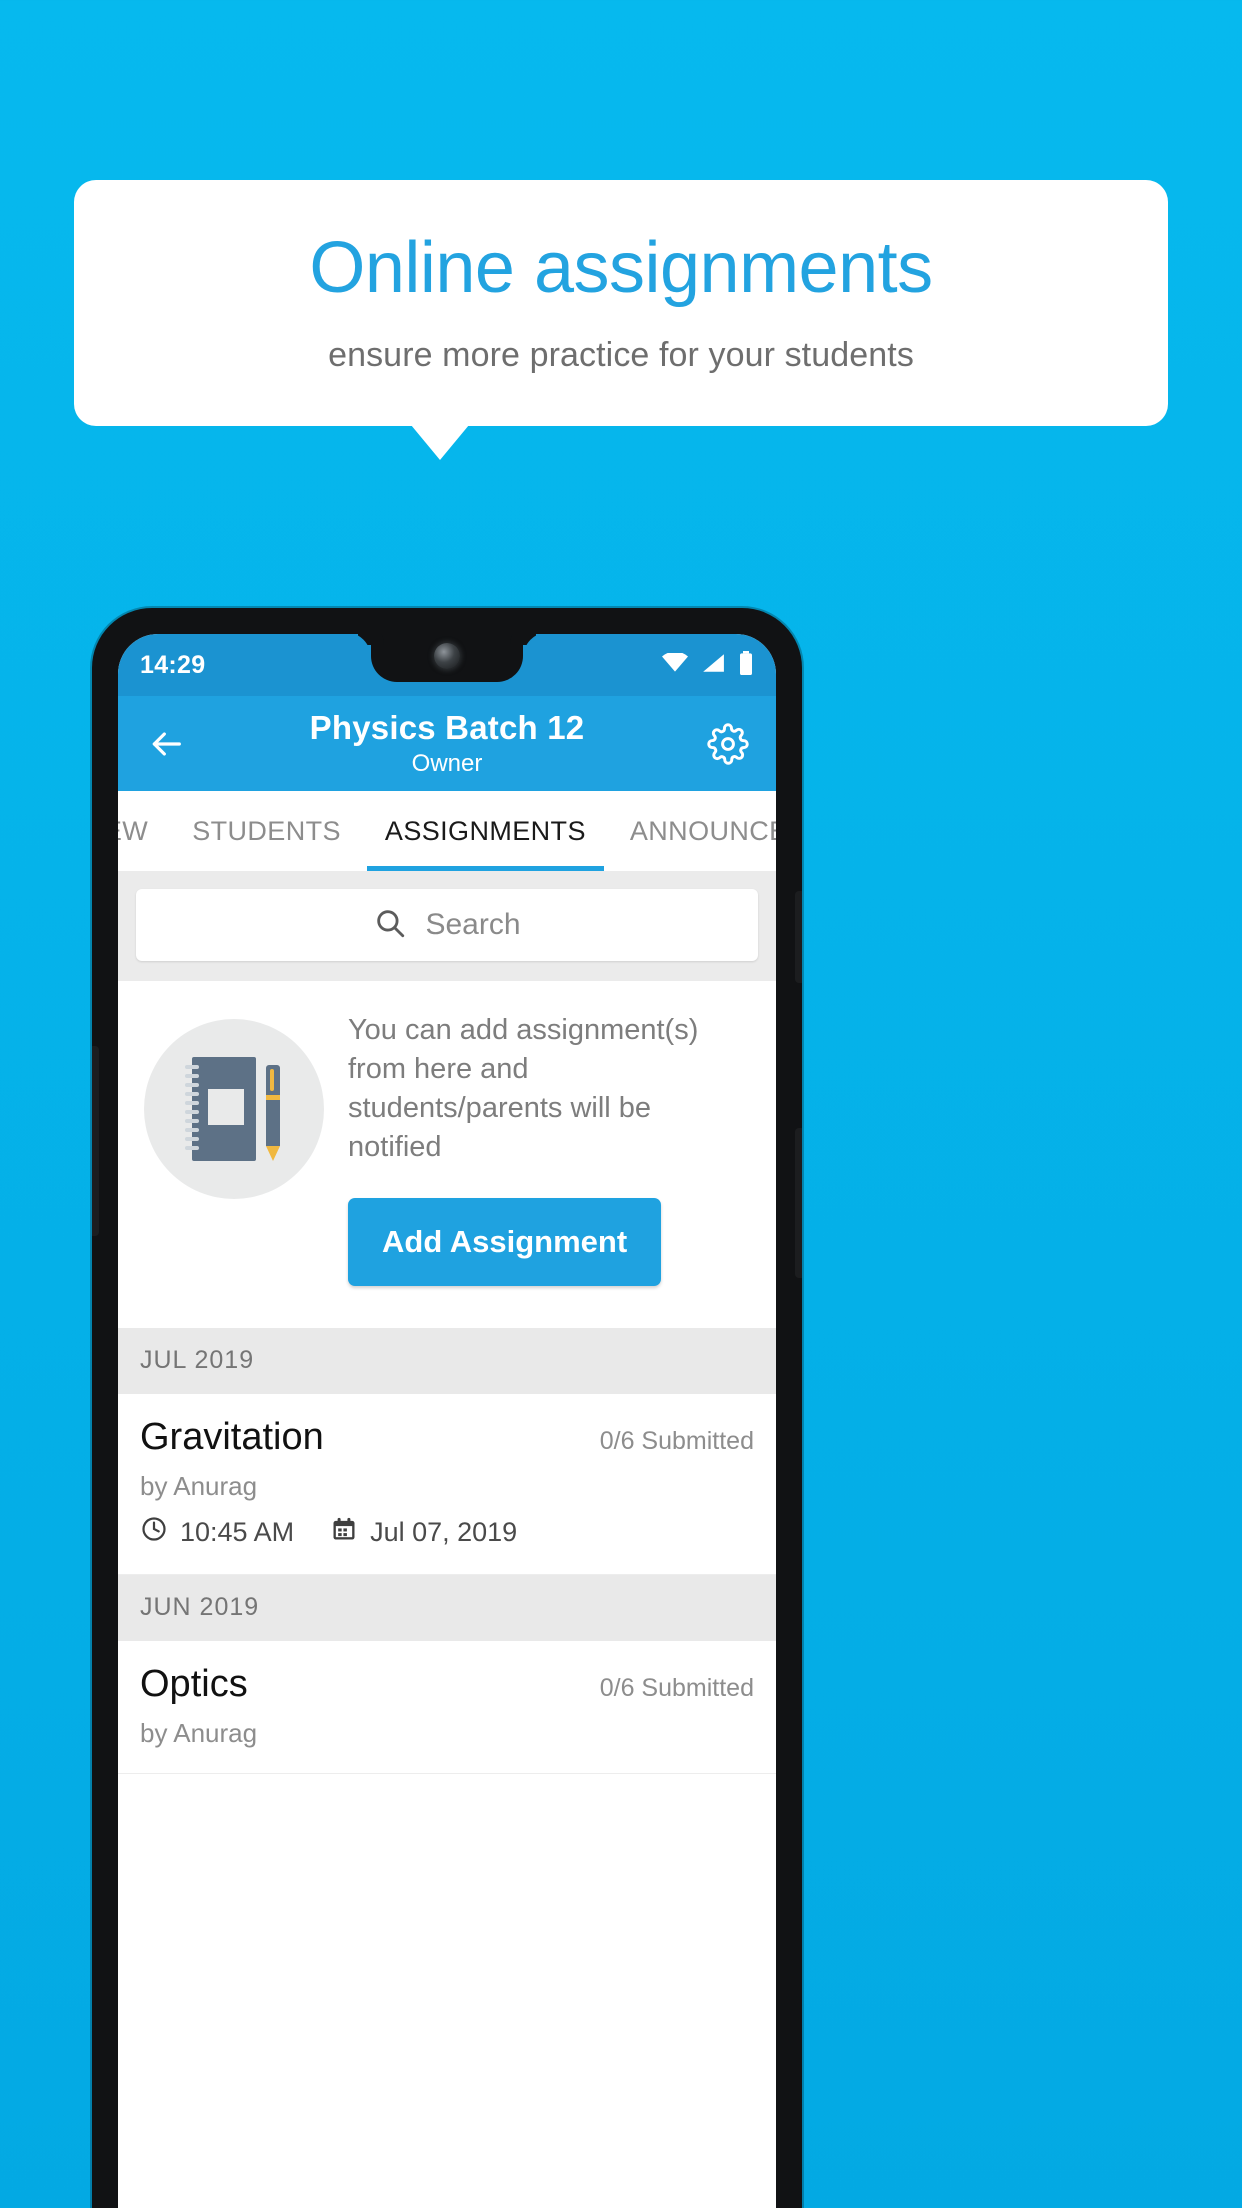 The image size is (1242, 2208). I want to click on search-input: Search, so click(447, 925).